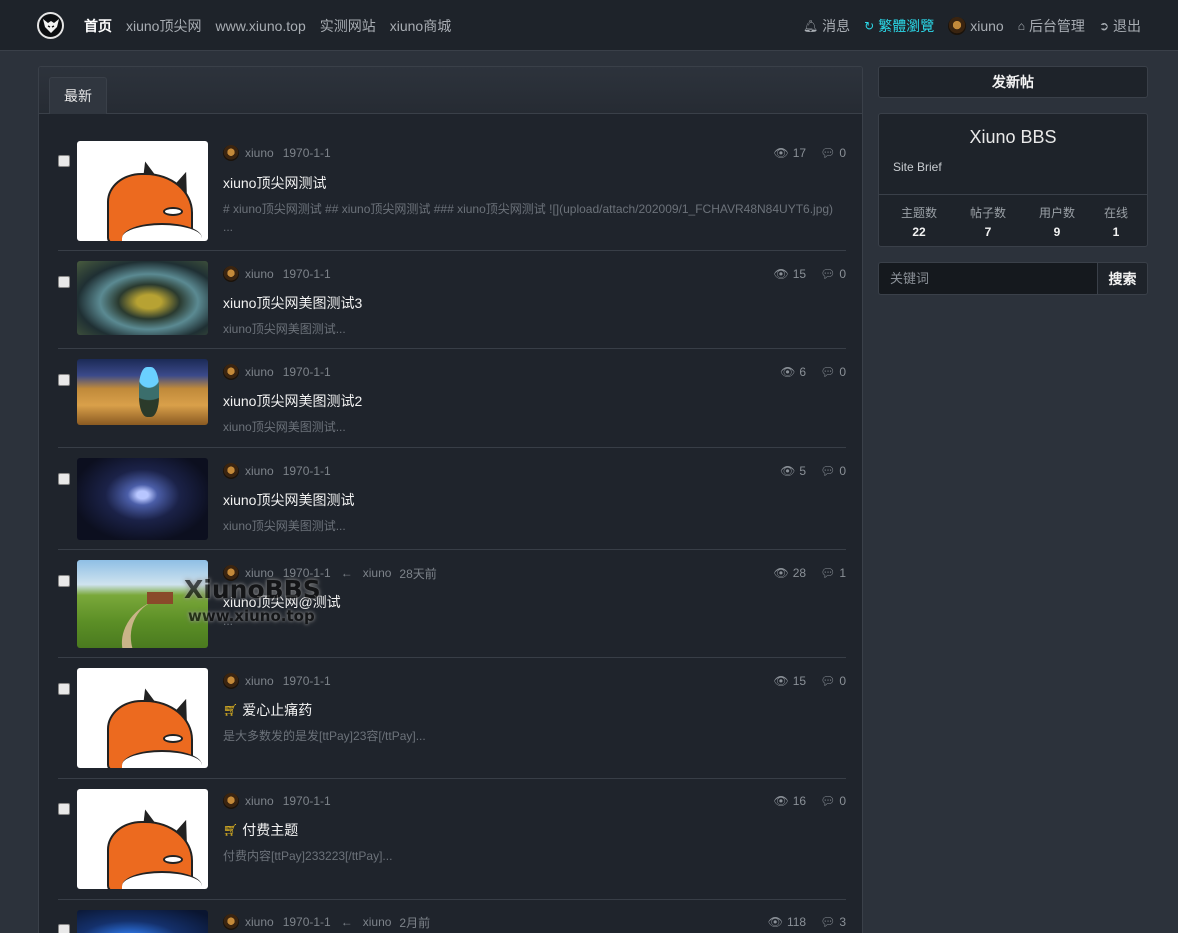 The width and height of the screenshot is (1178, 933). What do you see at coordinates (452, 916) in the screenshot?
I see `thread-row: xiuno 1970-1-1 ← xiuno 2月前 👁︎ 118 💬︎ 3` at bounding box center [452, 916].